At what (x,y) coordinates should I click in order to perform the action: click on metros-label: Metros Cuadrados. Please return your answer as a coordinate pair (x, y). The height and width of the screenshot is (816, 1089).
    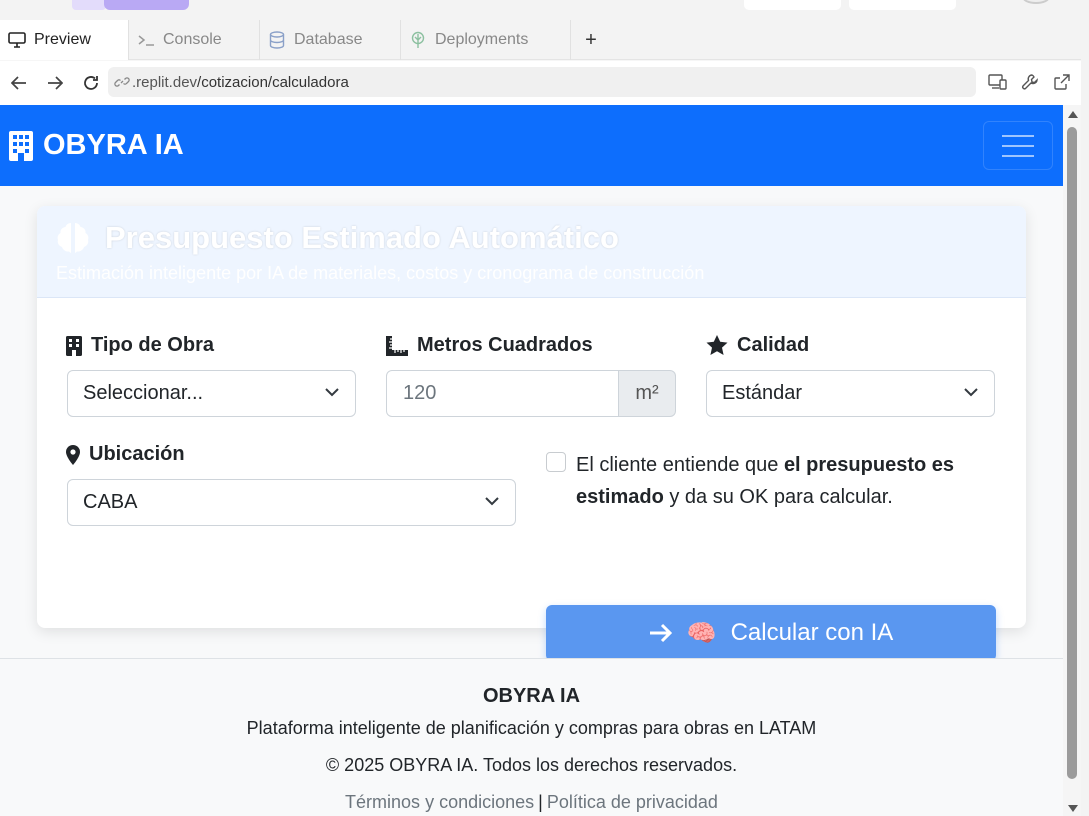
    Looking at the image, I should click on (489, 345).